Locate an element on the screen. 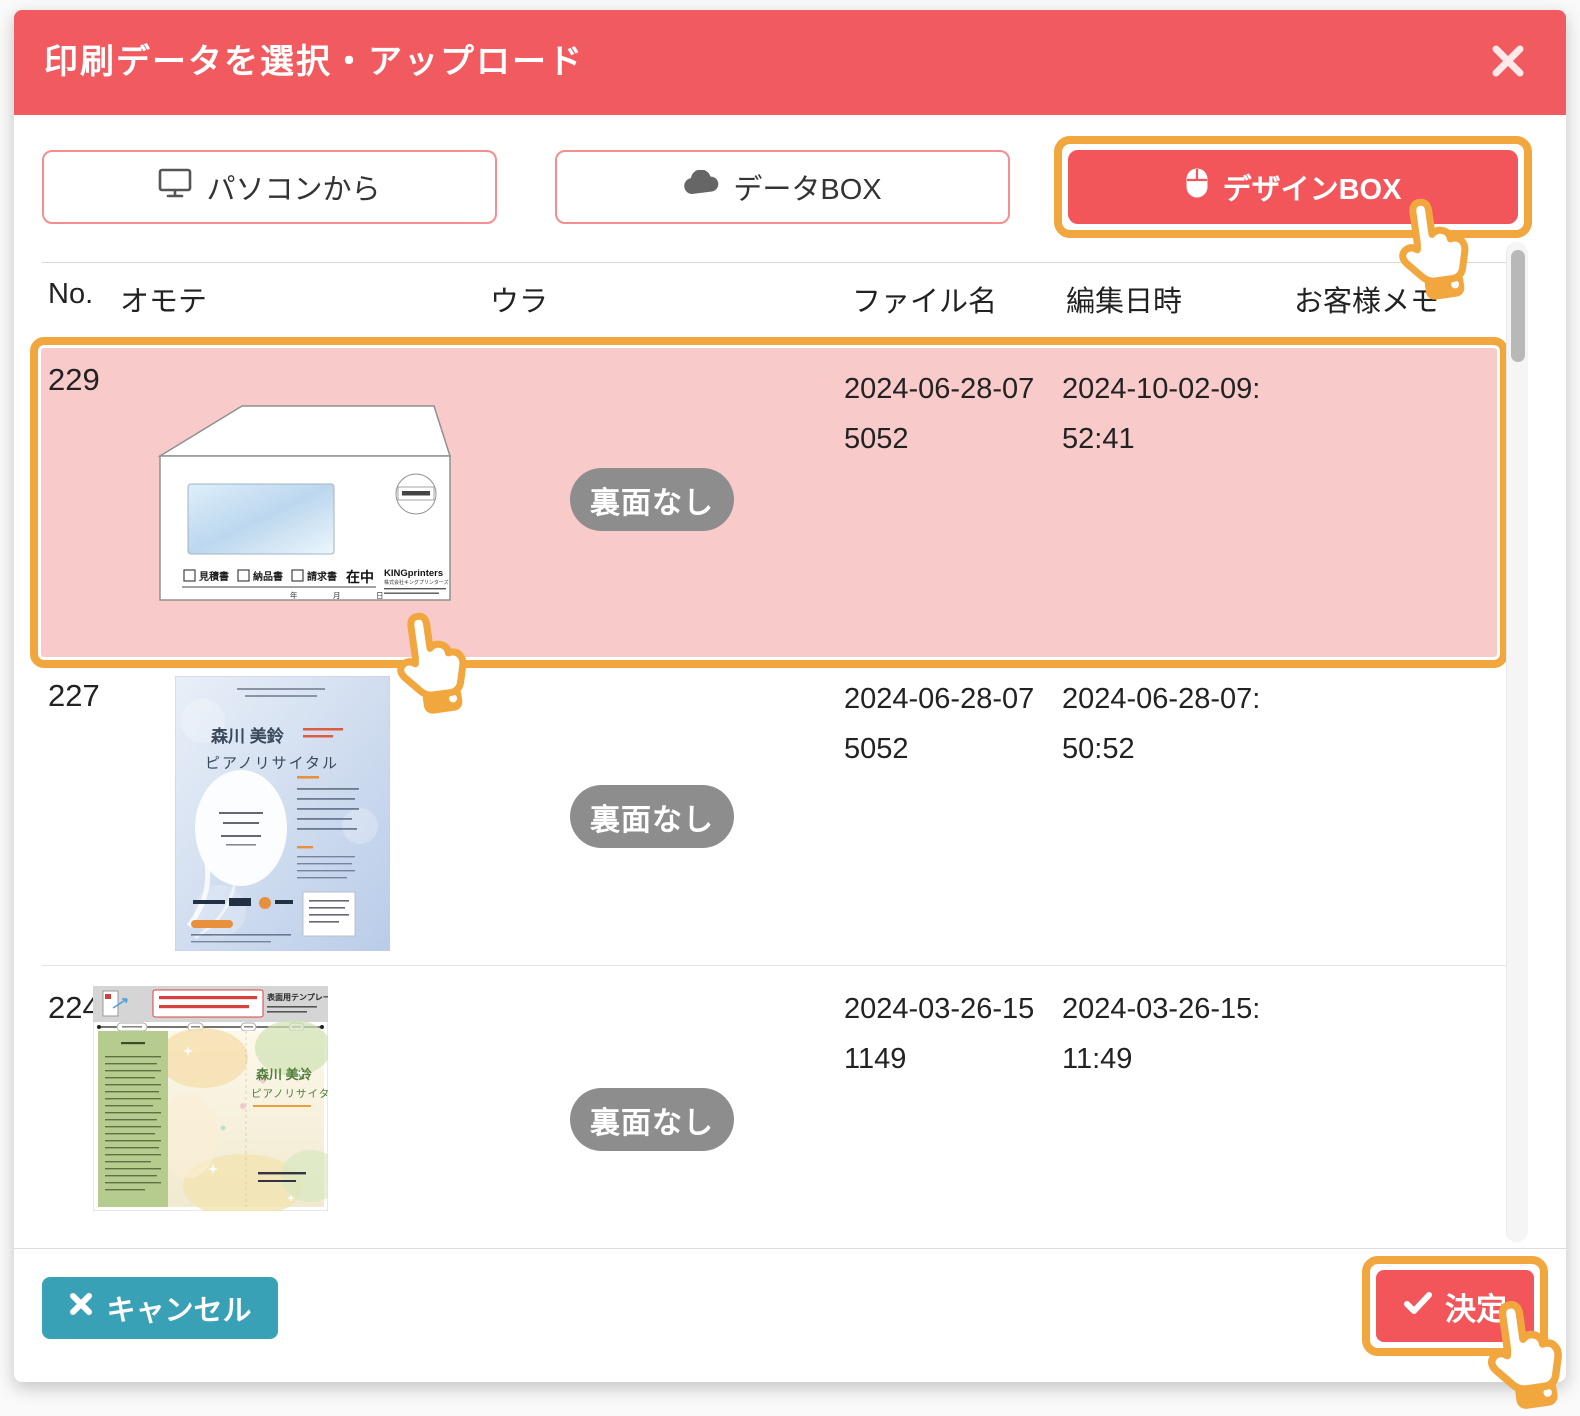 The height and width of the screenshot is (1416, 1580). close-icon is located at coordinates (1508, 64).